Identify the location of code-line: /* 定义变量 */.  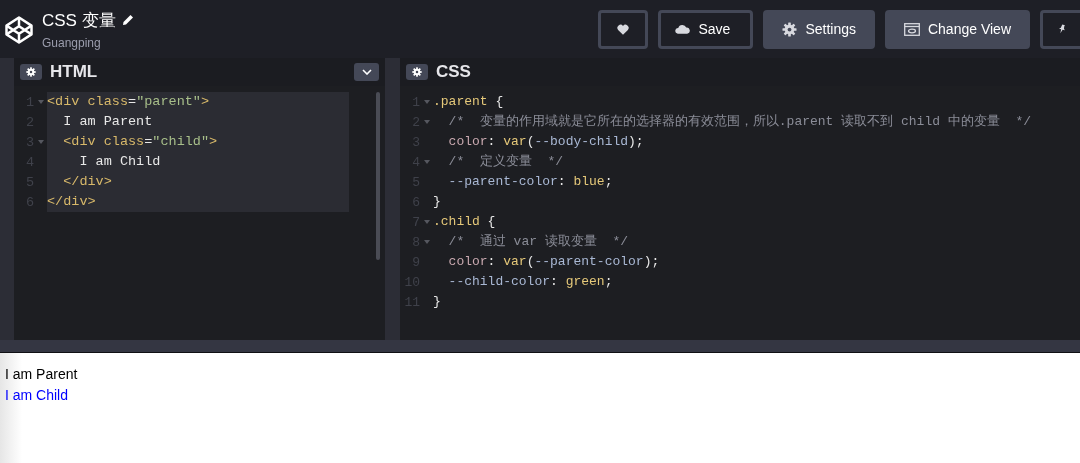
(505, 162).